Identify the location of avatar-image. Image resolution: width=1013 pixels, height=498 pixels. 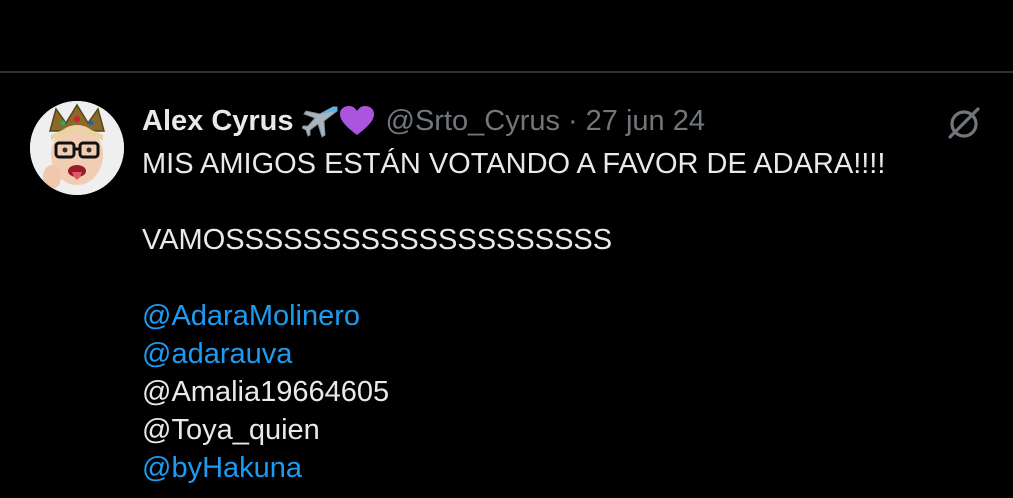
(77, 148).